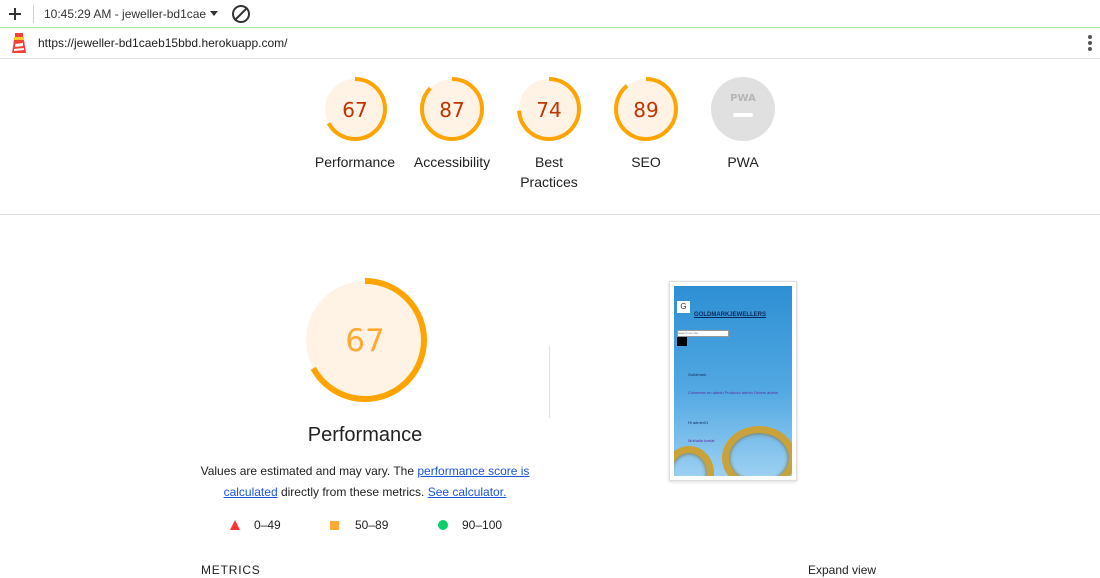 Image resolution: width=1100 pixels, height=578 pixels. I want to click on gauge-seo: 89 SEO, so click(646, 123).